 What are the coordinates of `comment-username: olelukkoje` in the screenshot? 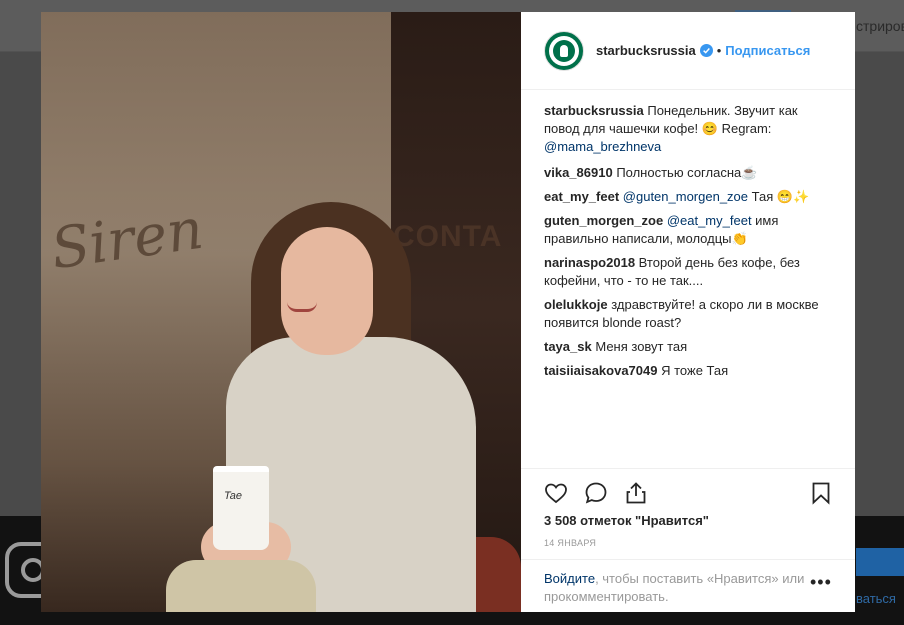 It's located at (576, 304).